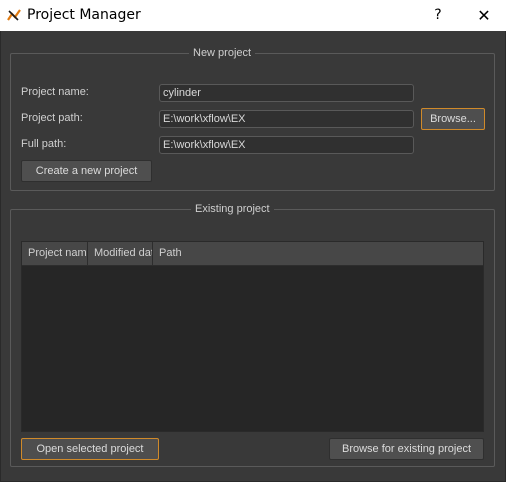 The height and width of the screenshot is (482, 506). What do you see at coordinates (286, 93) in the screenshot?
I see `project-name-input: cylinder` at bounding box center [286, 93].